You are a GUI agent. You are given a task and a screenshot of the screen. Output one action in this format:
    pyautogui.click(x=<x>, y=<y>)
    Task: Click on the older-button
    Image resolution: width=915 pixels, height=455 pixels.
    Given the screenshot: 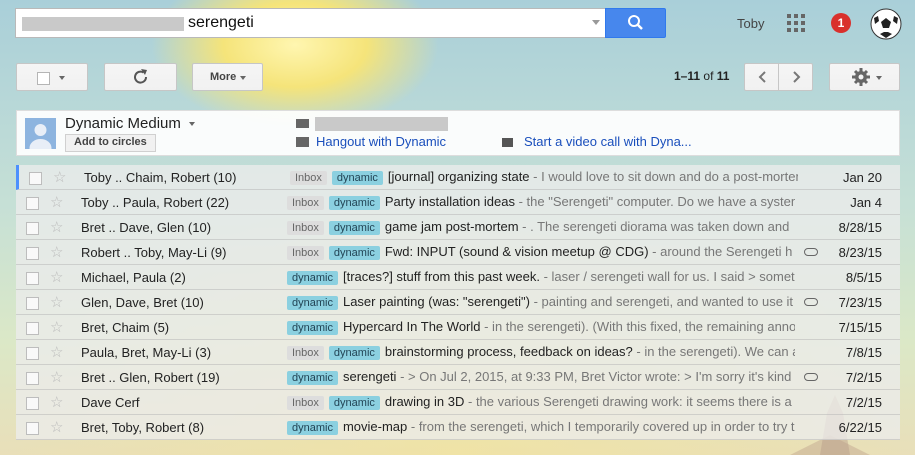 What is the action you would take?
    pyautogui.click(x=795, y=77)
    